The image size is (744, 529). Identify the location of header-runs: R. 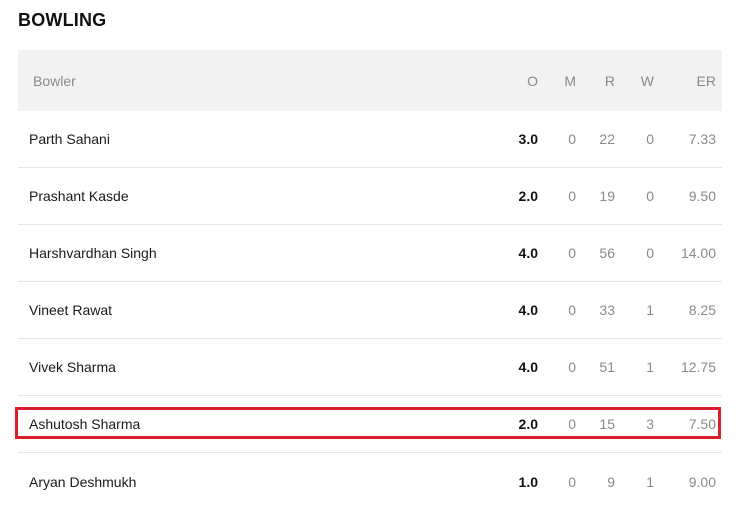
(609, 80).